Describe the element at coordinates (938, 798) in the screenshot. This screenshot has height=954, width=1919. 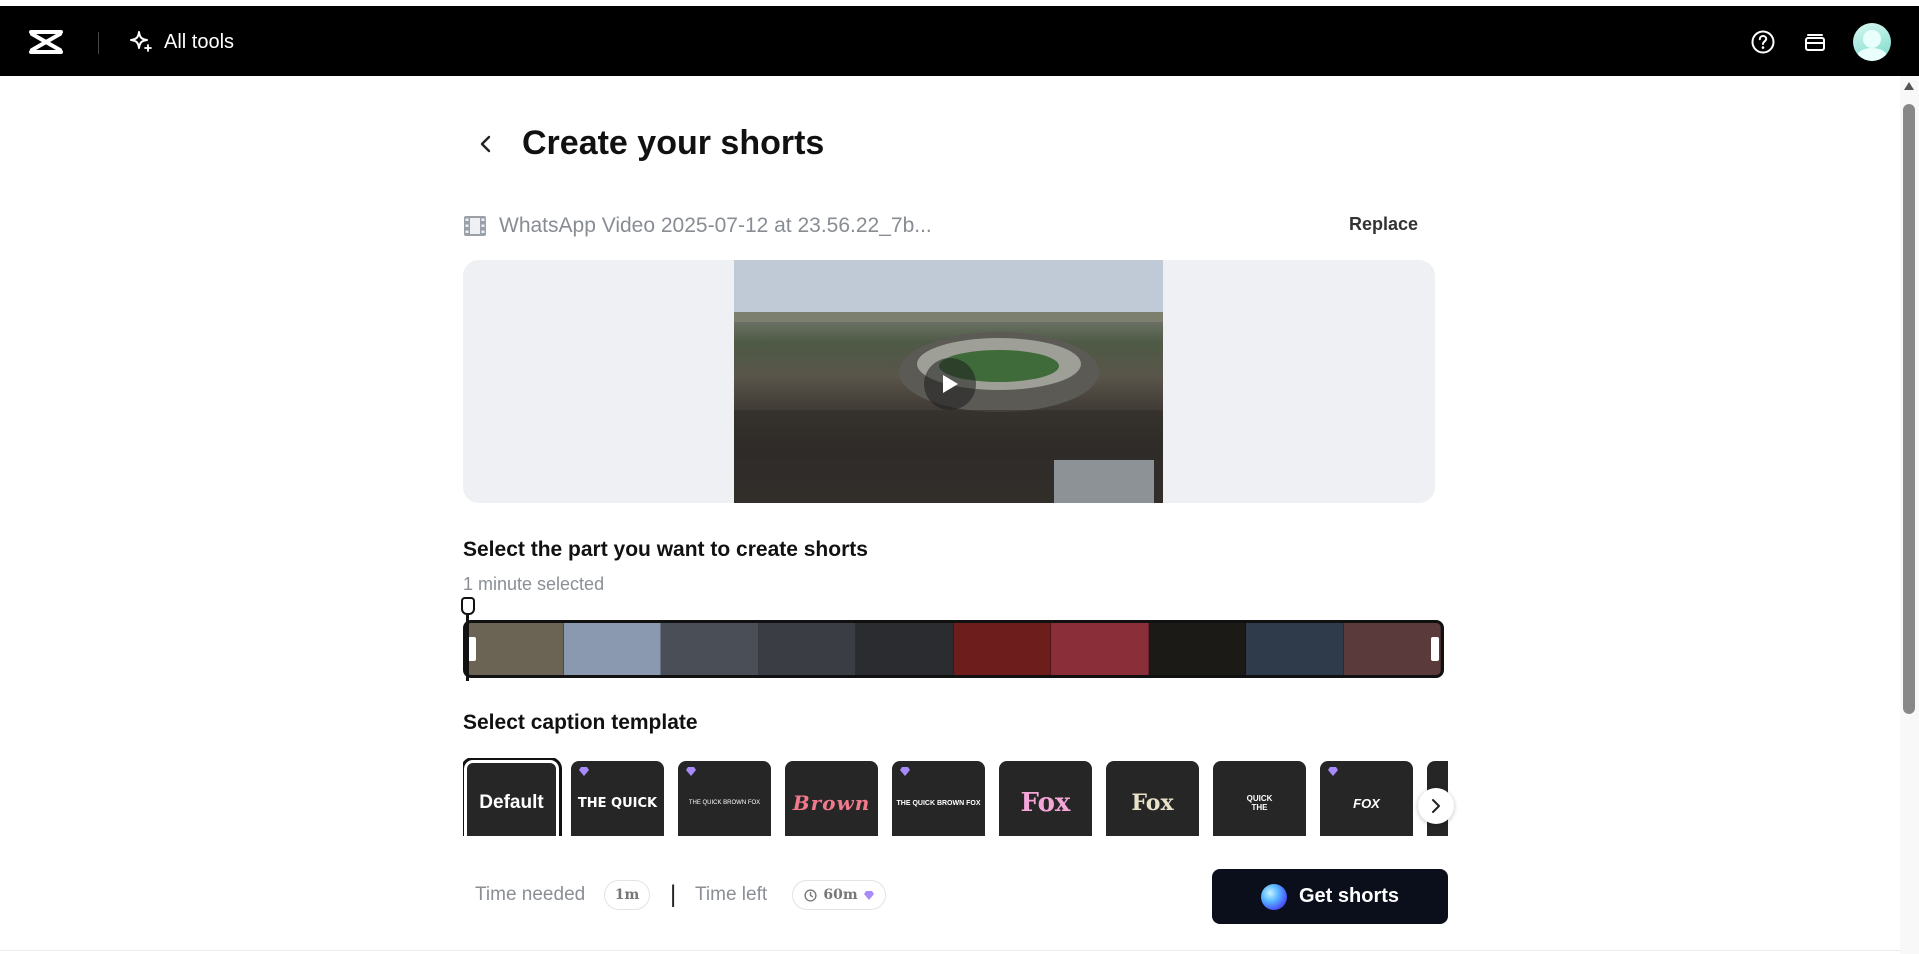
I see `template-quick-brown-fox-highlight: THE QUICK BROWN FOX` at that location.